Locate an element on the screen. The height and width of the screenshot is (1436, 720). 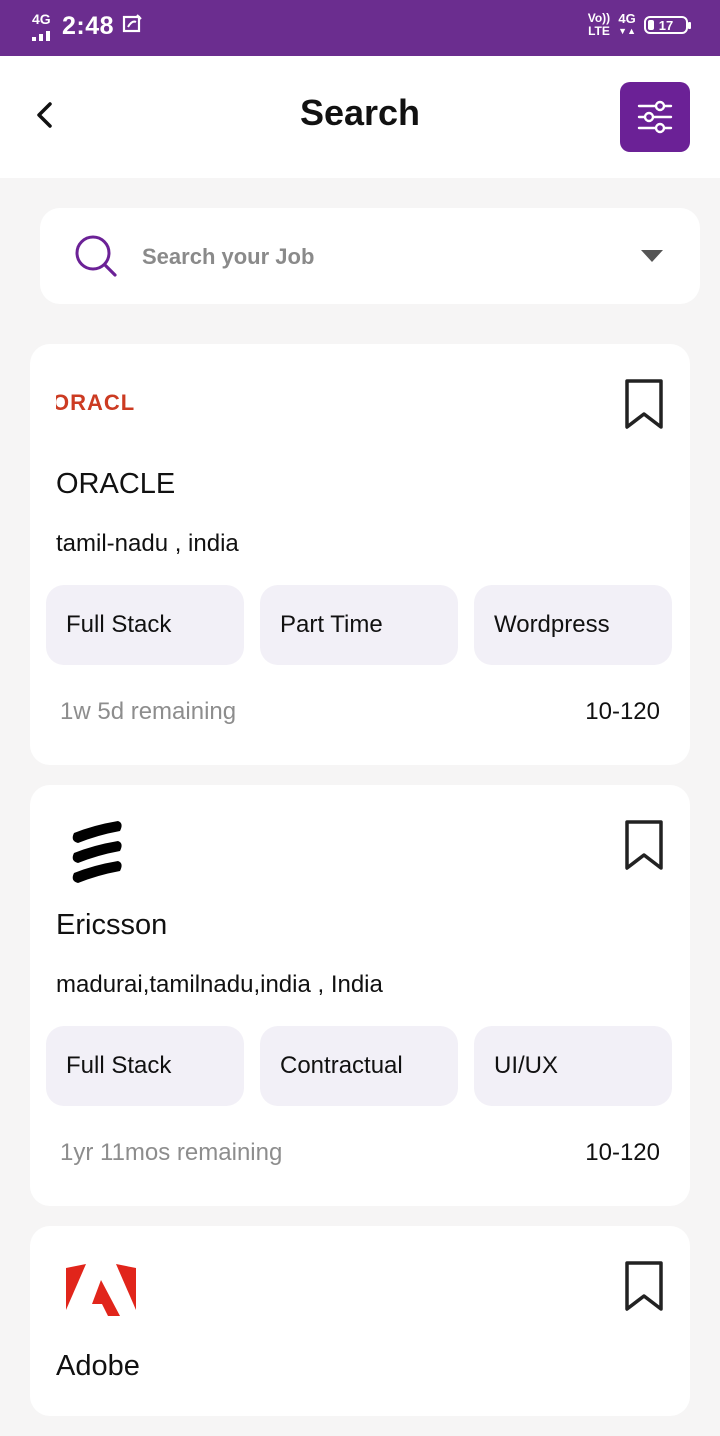
job-tags: Full Stack Part Time Wordpress is located at coordinates (359, 625).